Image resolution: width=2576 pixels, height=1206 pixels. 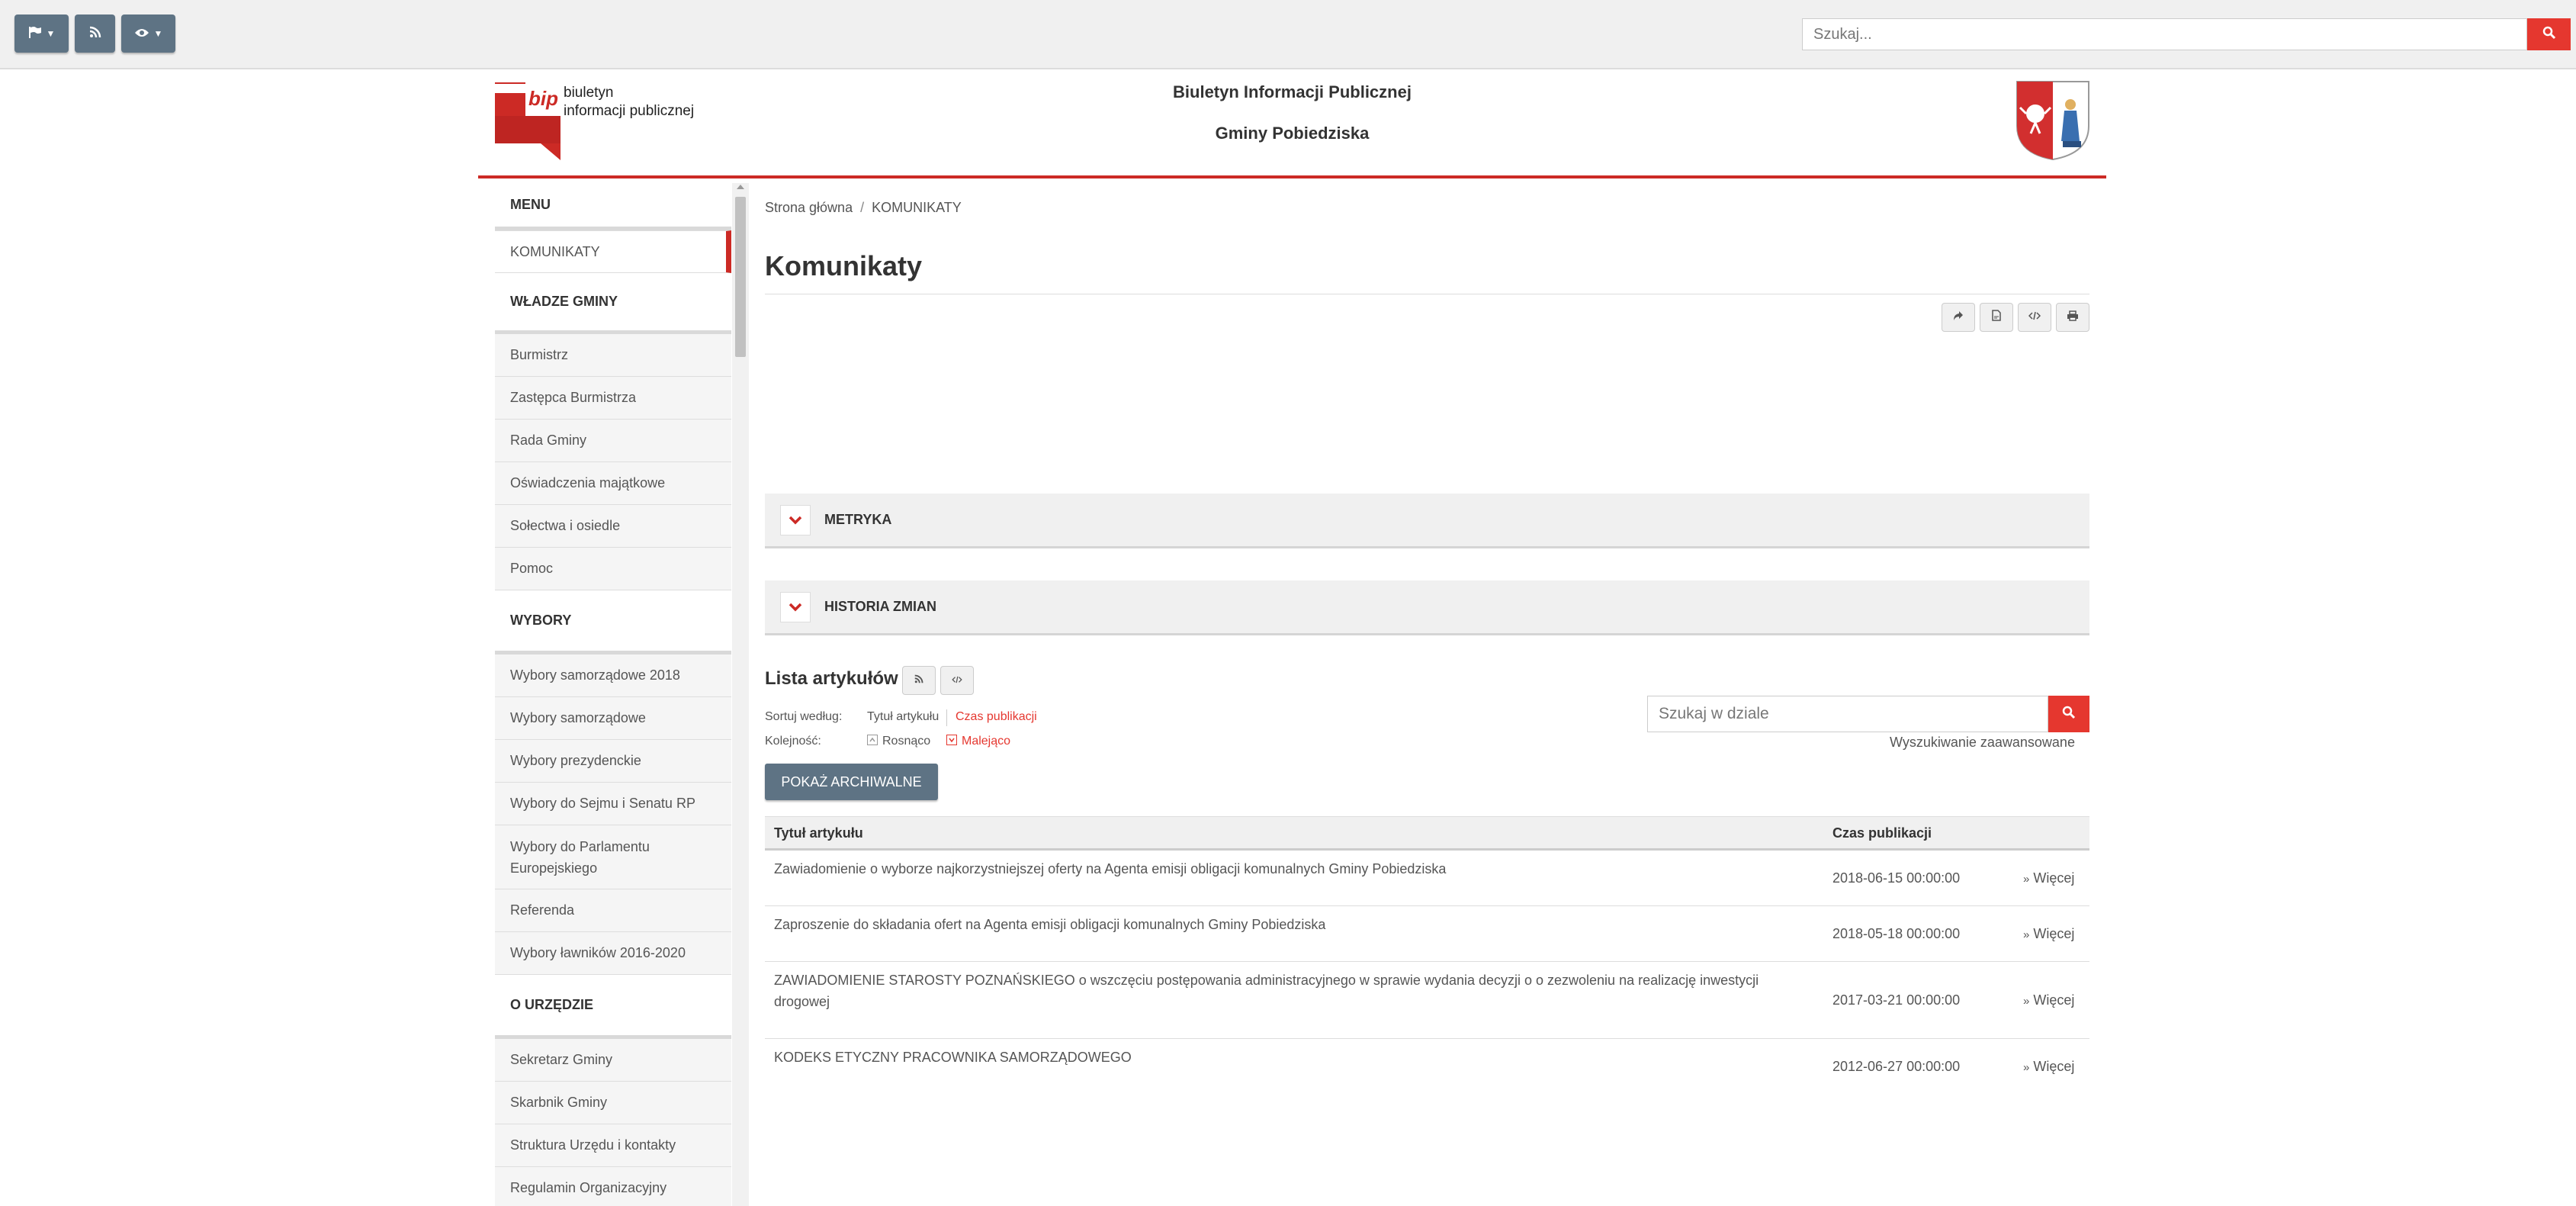 I want to click on sidebar-item-wybory-sejm-senat: Wybory do Sejmu i Senatu RP, so click(x=613, y=804).